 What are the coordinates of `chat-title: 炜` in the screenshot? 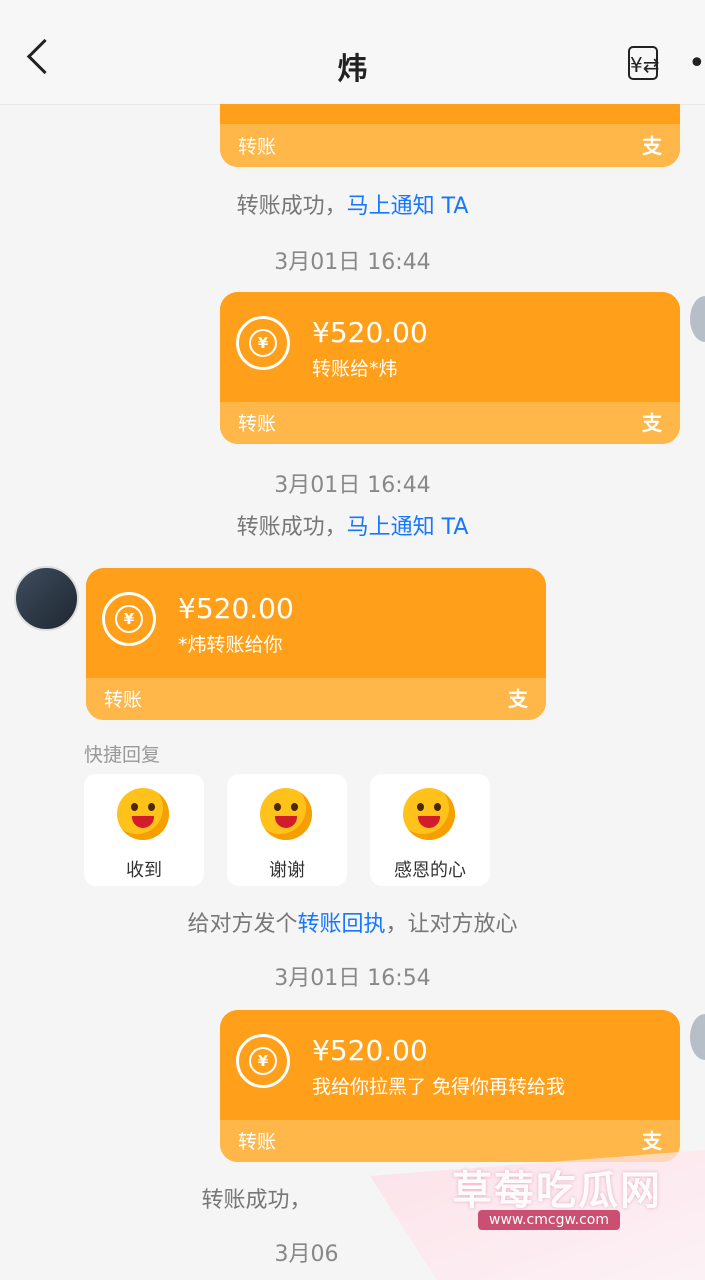 It's located at (352, 69).